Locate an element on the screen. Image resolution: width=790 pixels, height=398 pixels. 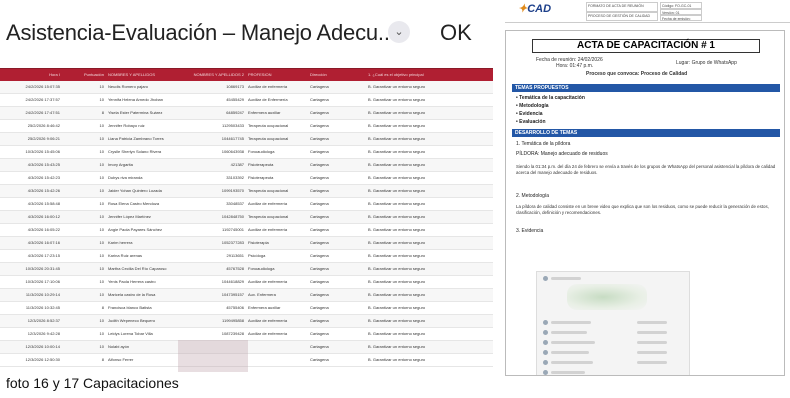
table-cell: 45755406 is located at coordinates (212, 308).